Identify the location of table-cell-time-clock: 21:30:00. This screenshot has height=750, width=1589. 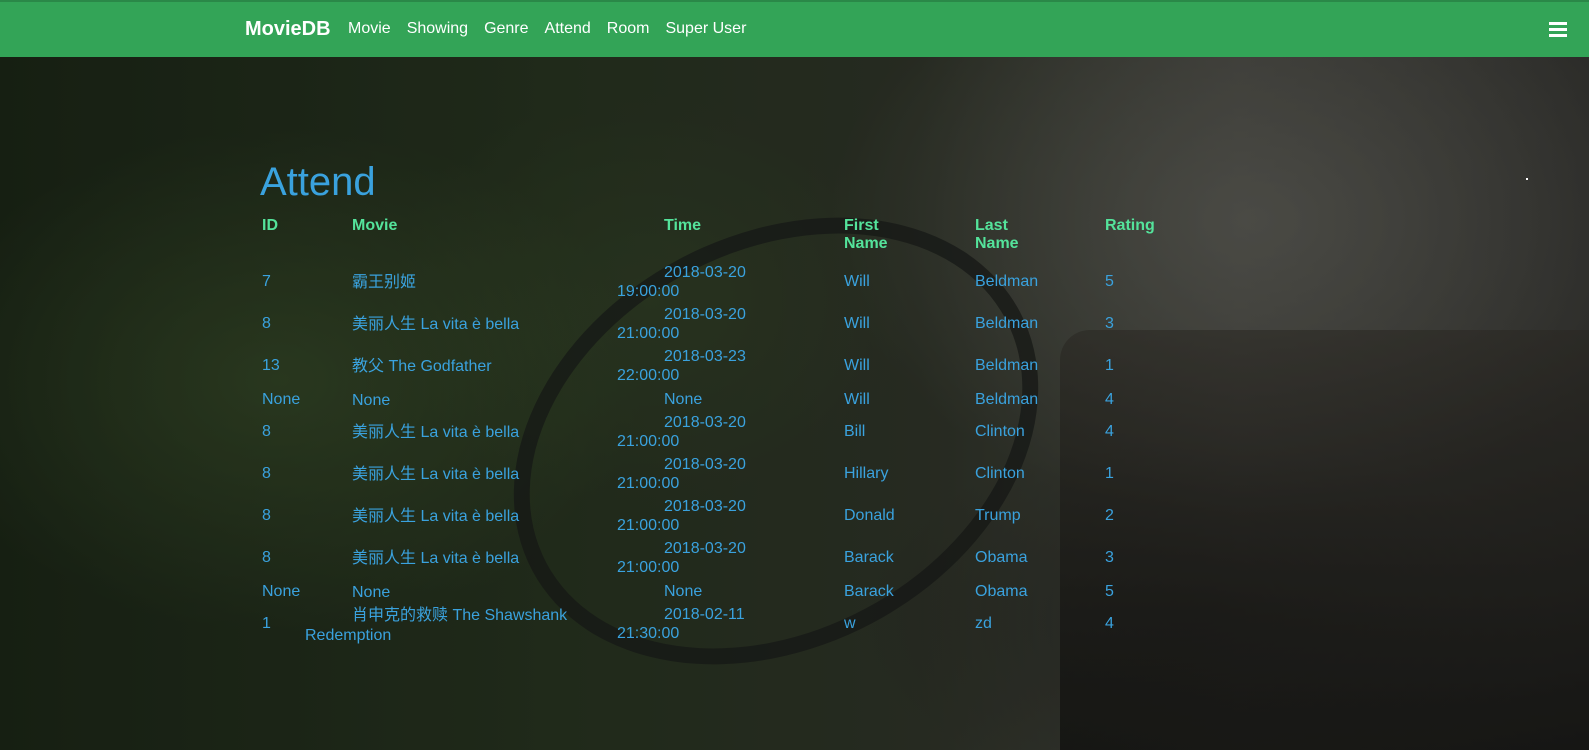
(648, 633).